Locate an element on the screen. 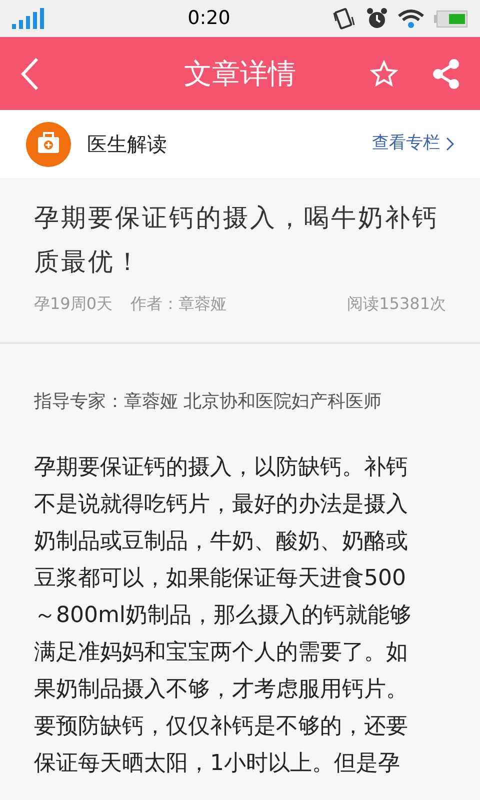 This screenshot has width=480, height=800. battery-icon is located at coordinates (451, 19).